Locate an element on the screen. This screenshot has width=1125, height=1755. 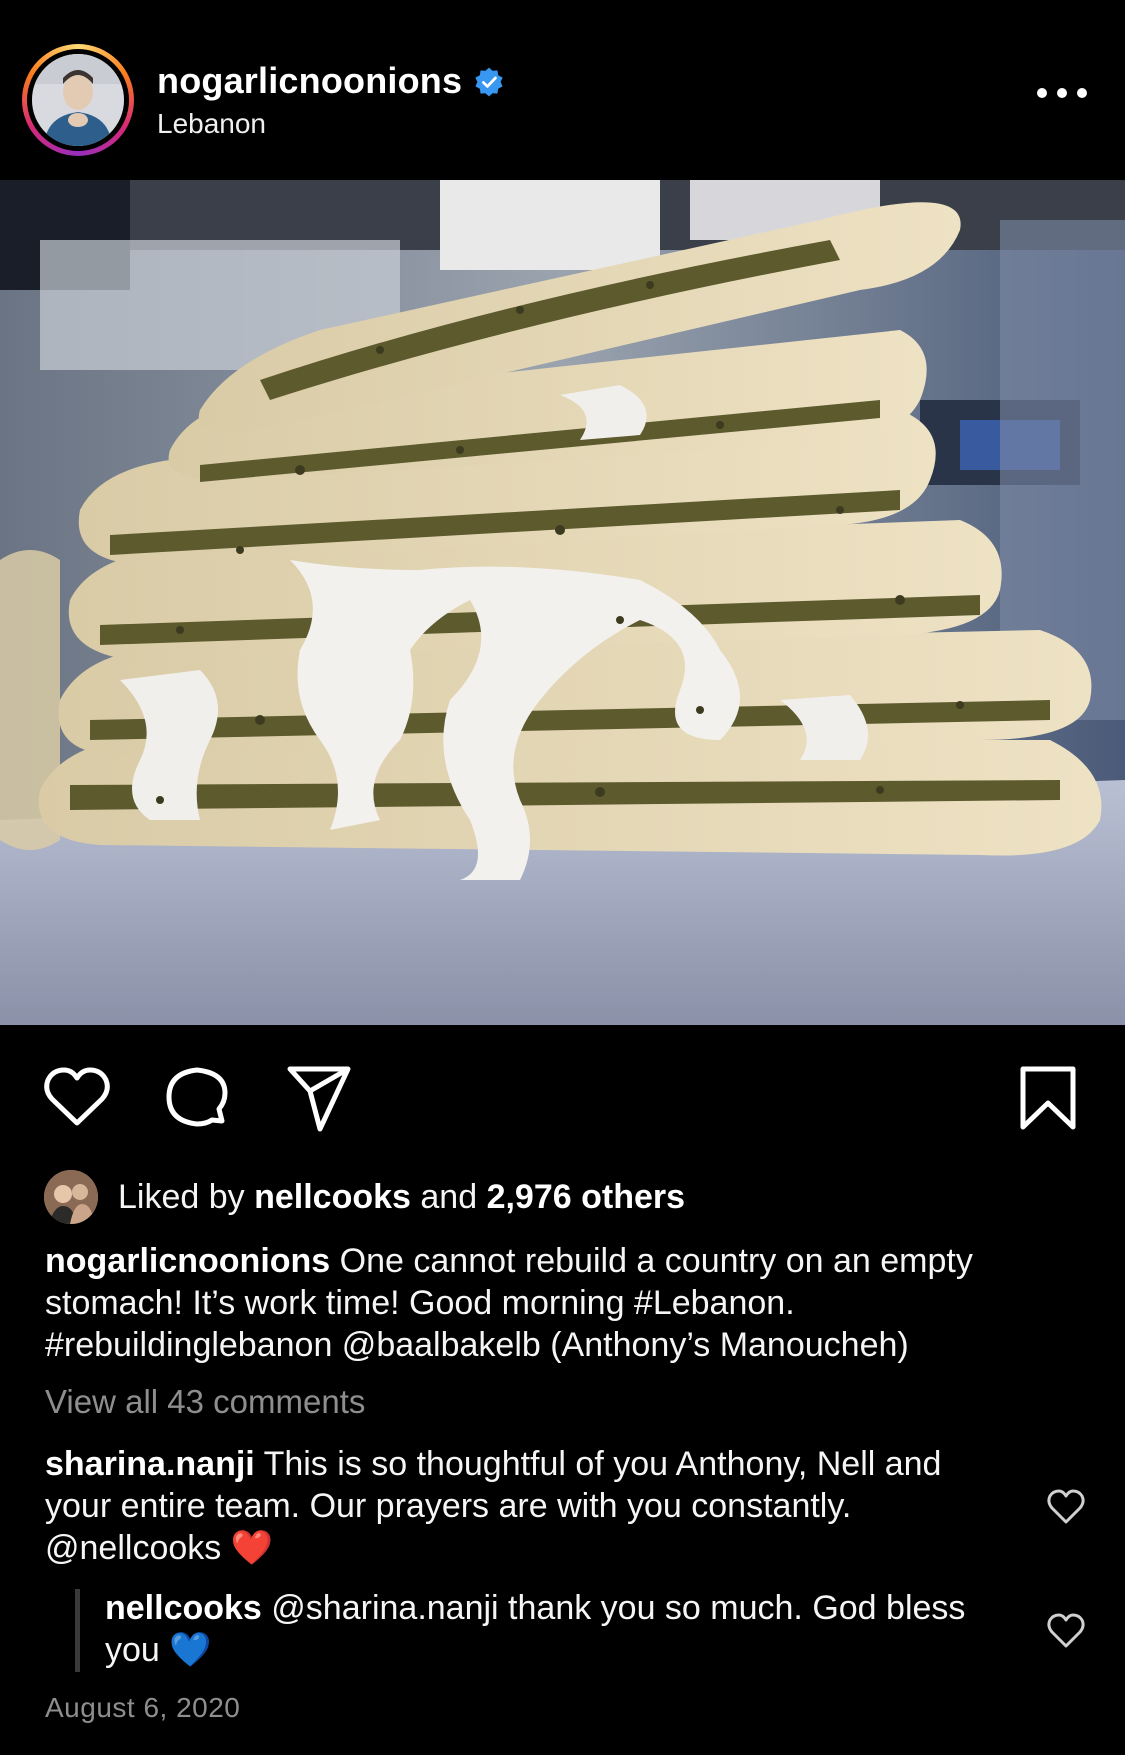
heart-icon is located at coordinates (77, 1098).